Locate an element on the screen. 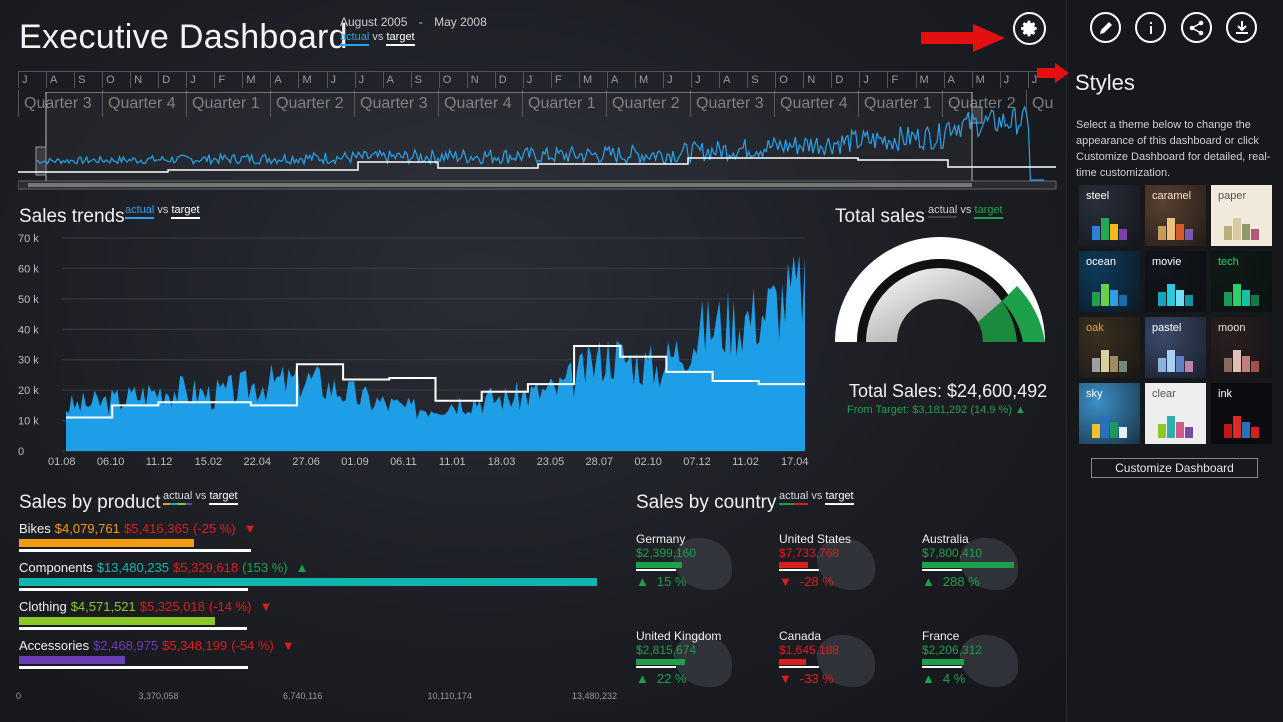 The height and width of the screenshot is (722, 1283). customize-dashboard-button: Customize Dashboard is located at coordinates (1174, 468).